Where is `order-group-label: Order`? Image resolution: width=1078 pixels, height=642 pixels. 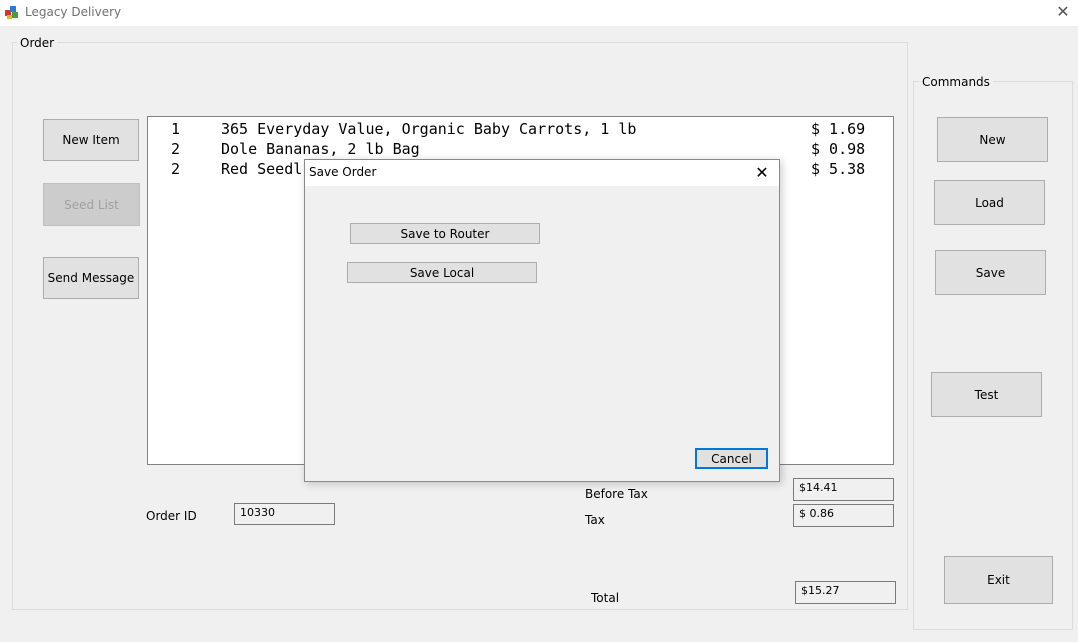 order-group-label: Order is located at coordinates (37, 43).